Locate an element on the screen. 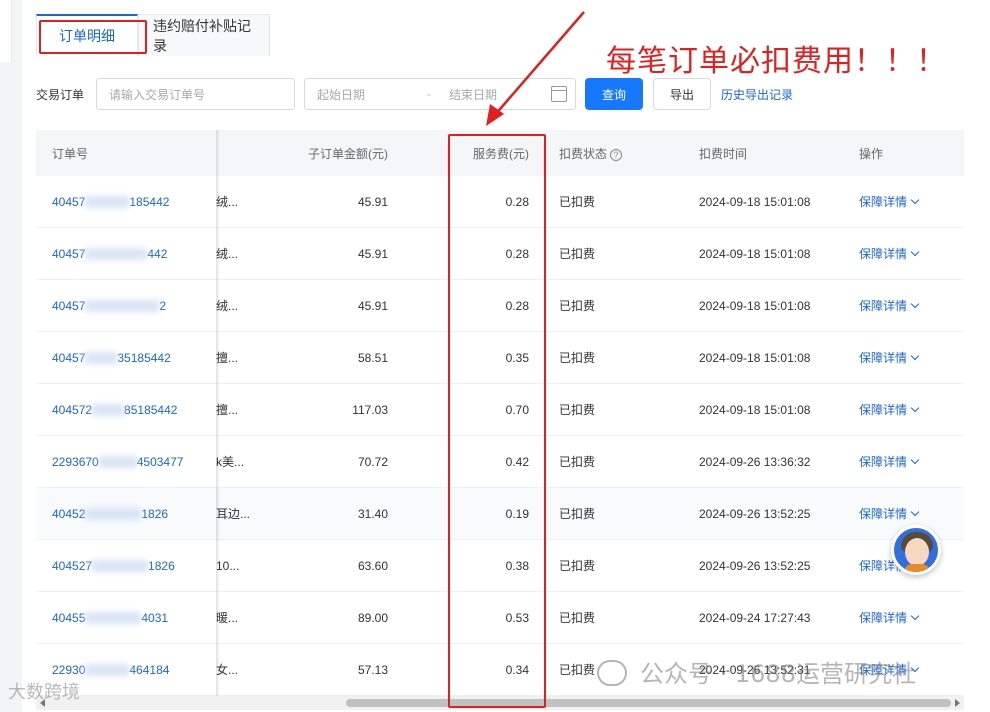 The image size is (990, 712). order-number-link: 2293670 4503477 is located at coordinates (134, 462).